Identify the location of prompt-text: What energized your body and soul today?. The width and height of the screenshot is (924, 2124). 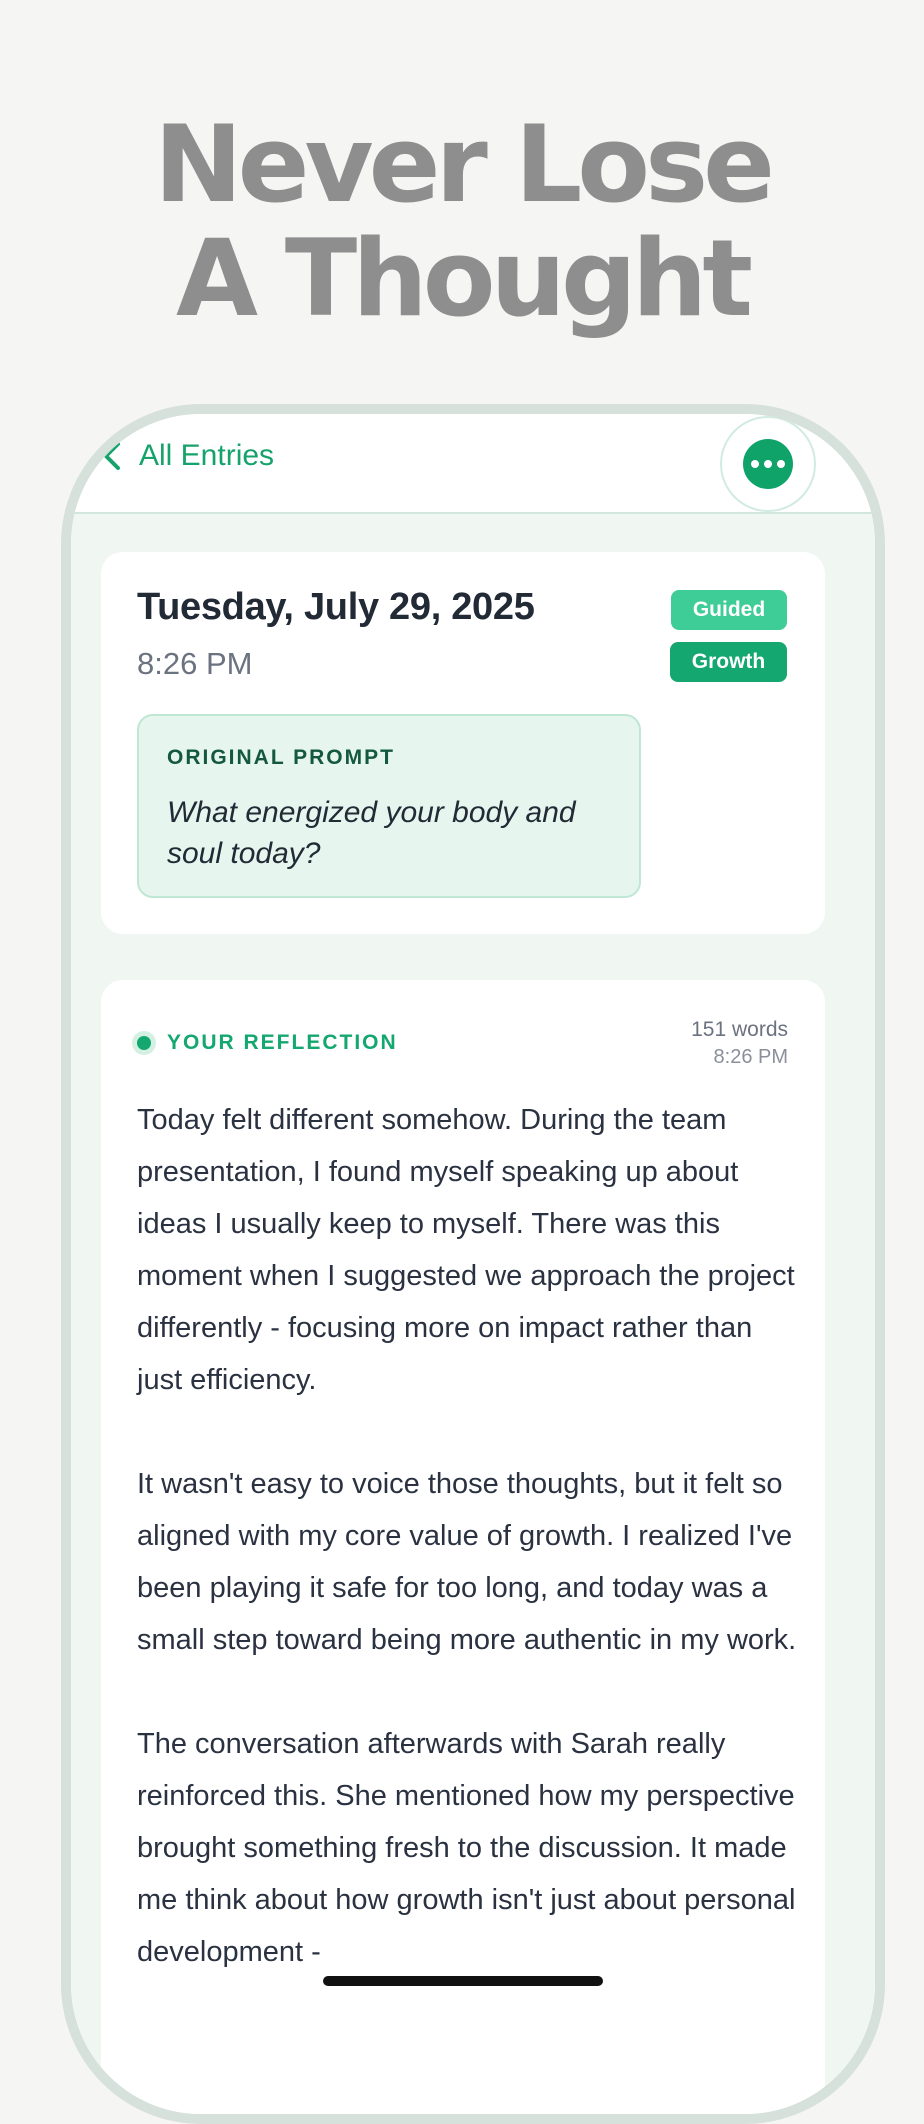
(371, 833).